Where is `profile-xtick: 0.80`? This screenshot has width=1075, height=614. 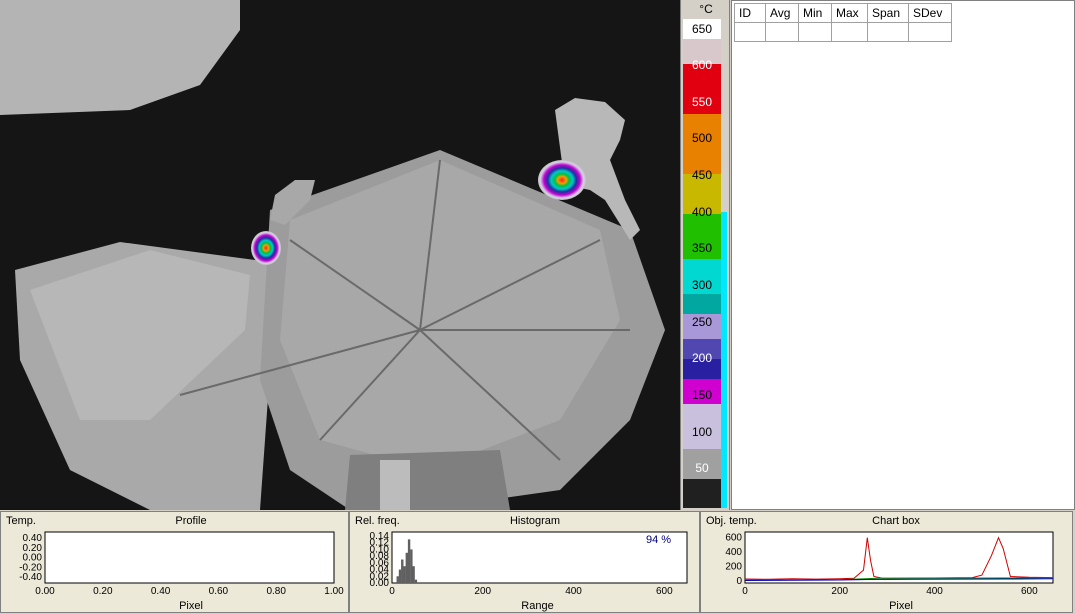
profile-xtick: 0.80 is located at coordinates (276, 591).